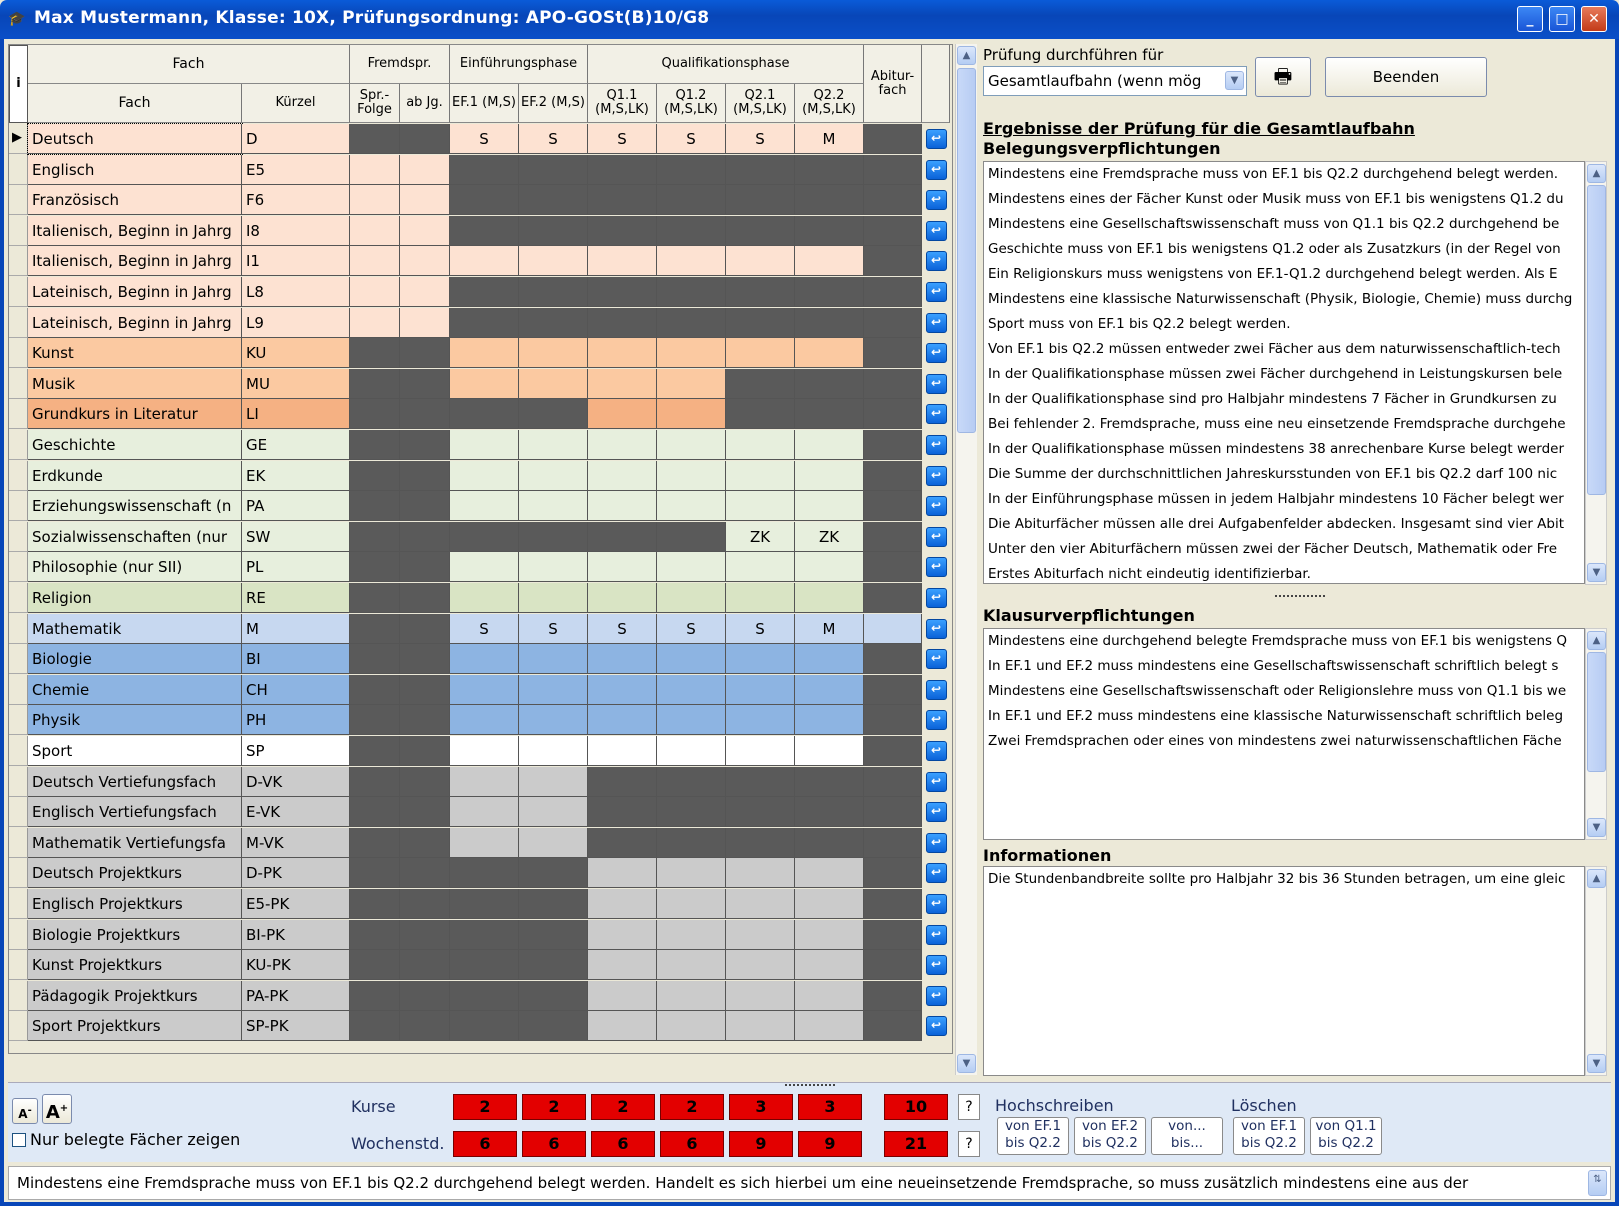 The height and width of the screenshot is (1206, 1619). I want to click on fach-cell: Philosophie (nur SII), so click(135, 567).